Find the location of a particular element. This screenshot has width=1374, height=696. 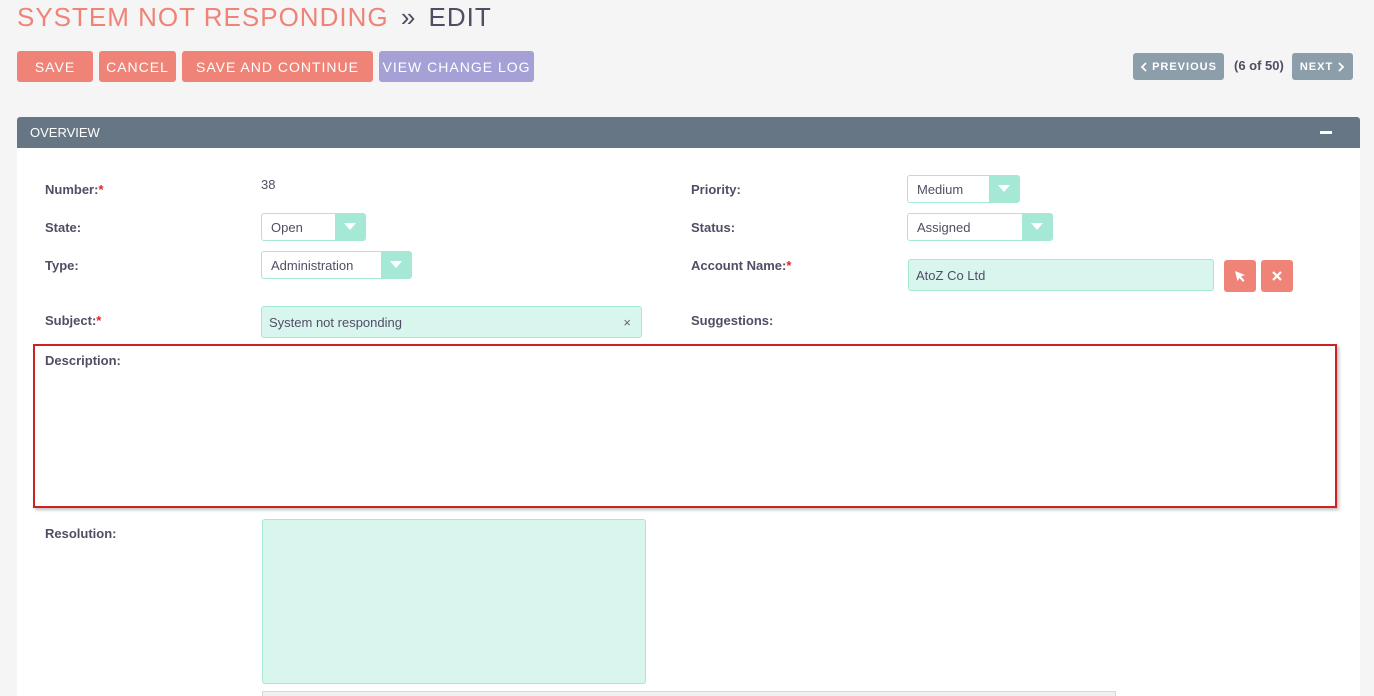

type-select: Administration is located at coordinates (336, 265).